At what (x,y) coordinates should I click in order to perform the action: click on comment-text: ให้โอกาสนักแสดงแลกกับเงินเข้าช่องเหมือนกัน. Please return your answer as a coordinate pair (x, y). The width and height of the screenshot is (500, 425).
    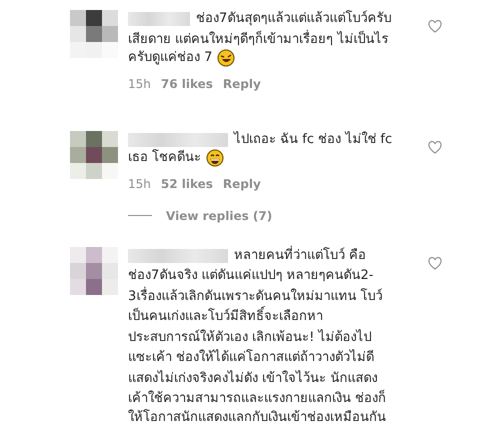
    Looking at the image, I should click on (257, 416).